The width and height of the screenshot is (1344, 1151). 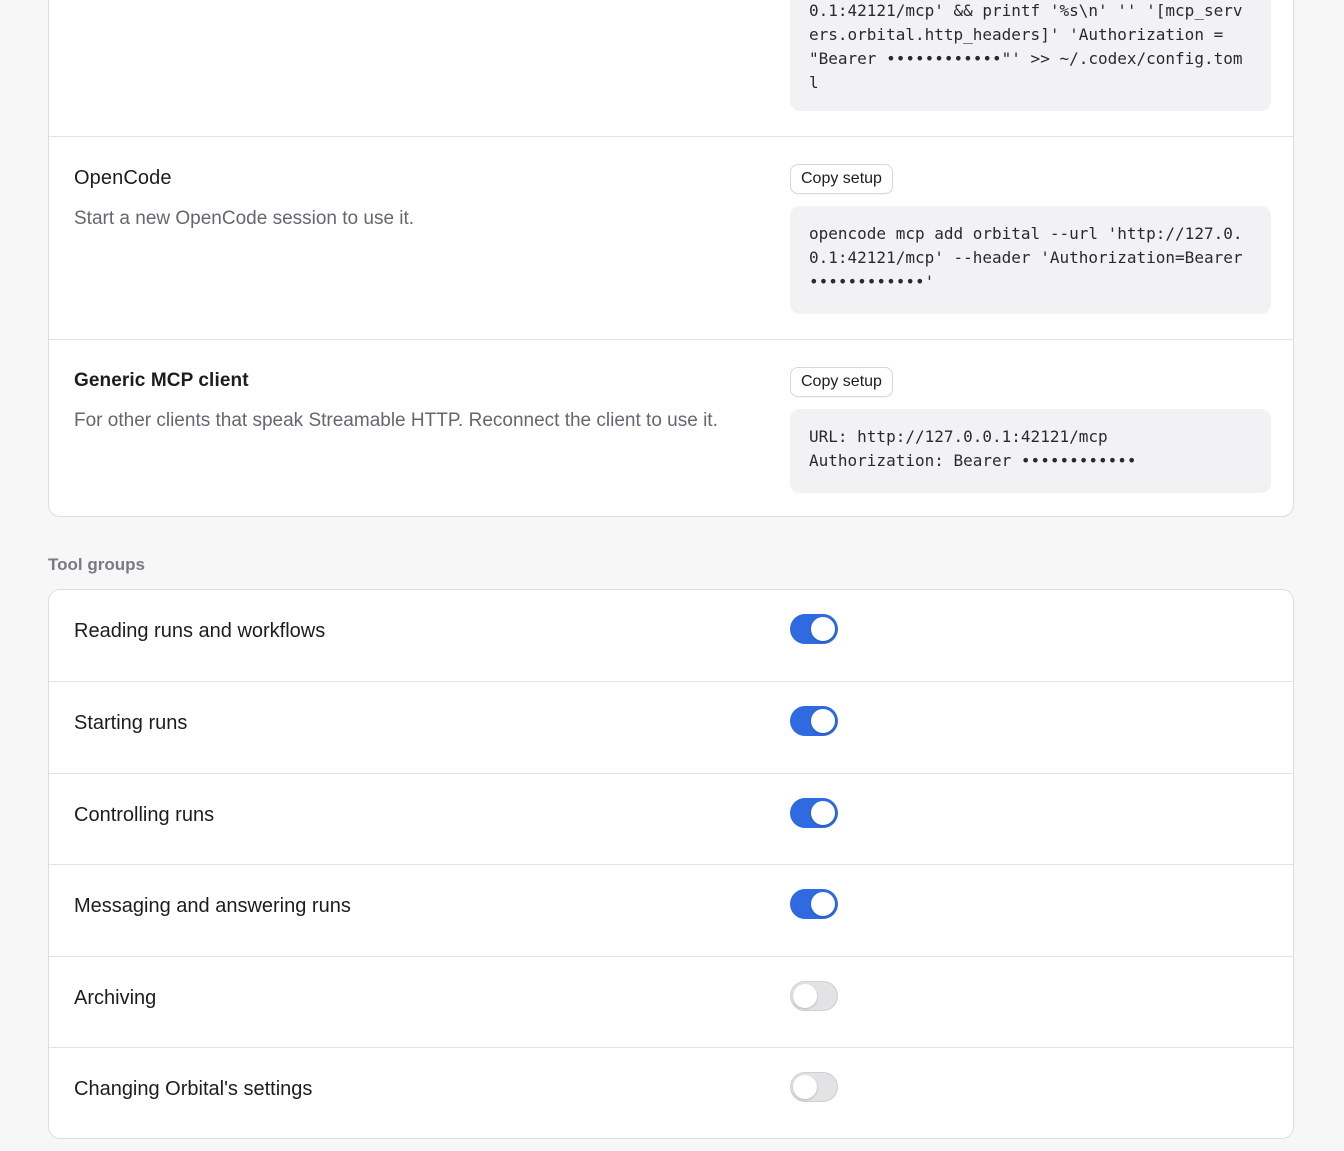 I want to click on tool-row: Starting runs, so click(x=671, y=726).